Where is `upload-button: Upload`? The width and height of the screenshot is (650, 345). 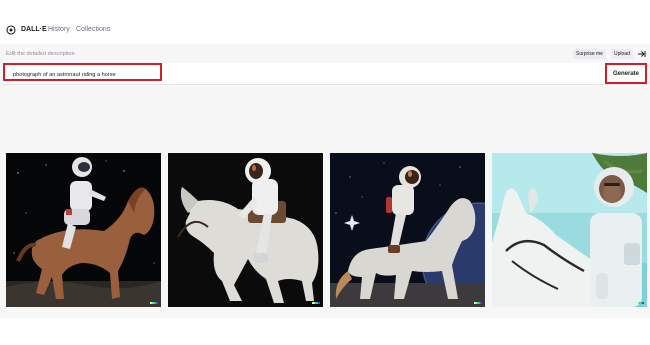
upload-button: Upload is located at coordinates (622, 54).